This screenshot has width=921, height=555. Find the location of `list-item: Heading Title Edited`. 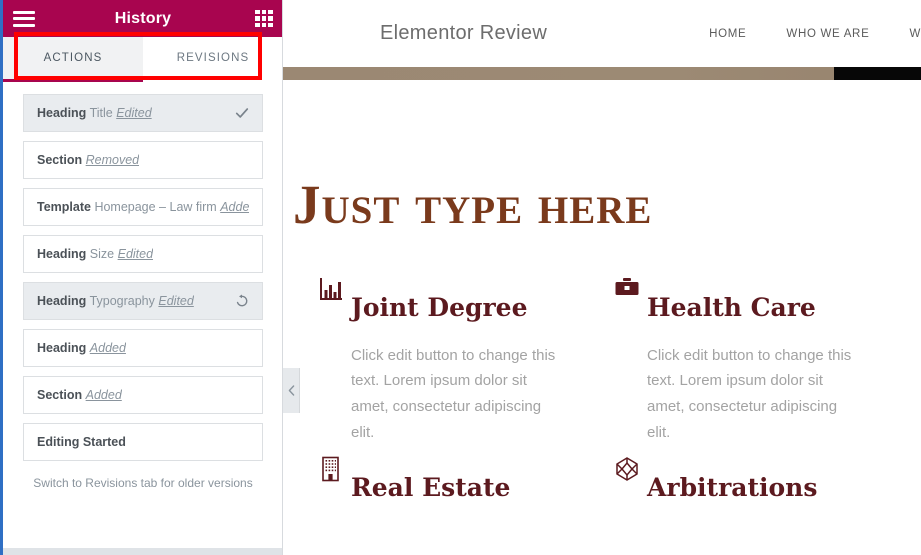

list-item: Heading Title Edited is located at coordinates (143, 113).